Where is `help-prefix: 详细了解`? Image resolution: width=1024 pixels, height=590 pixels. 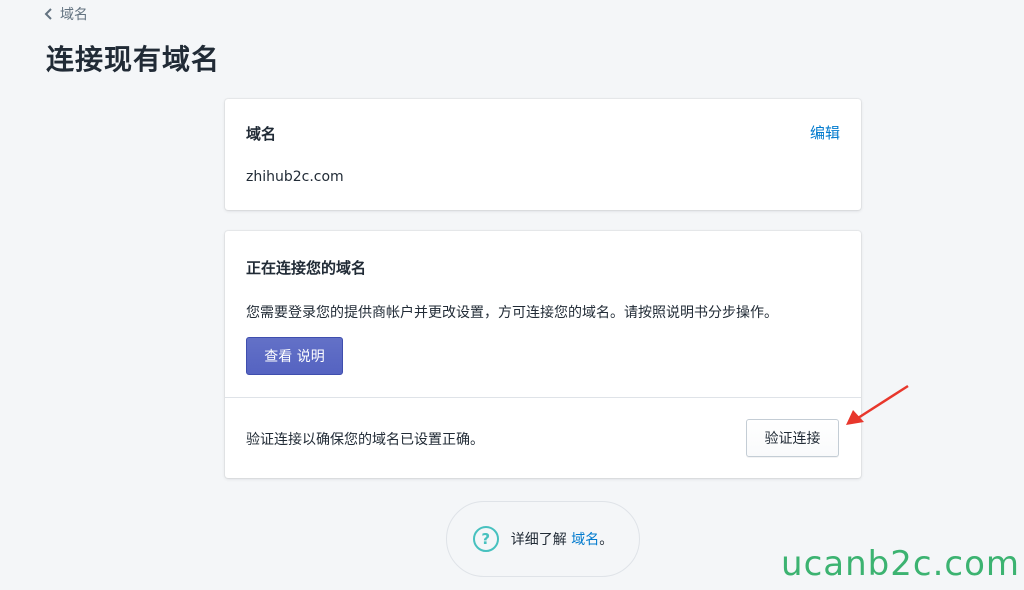
help-prefix: 详细了解 is located at coordinates (541, 540).